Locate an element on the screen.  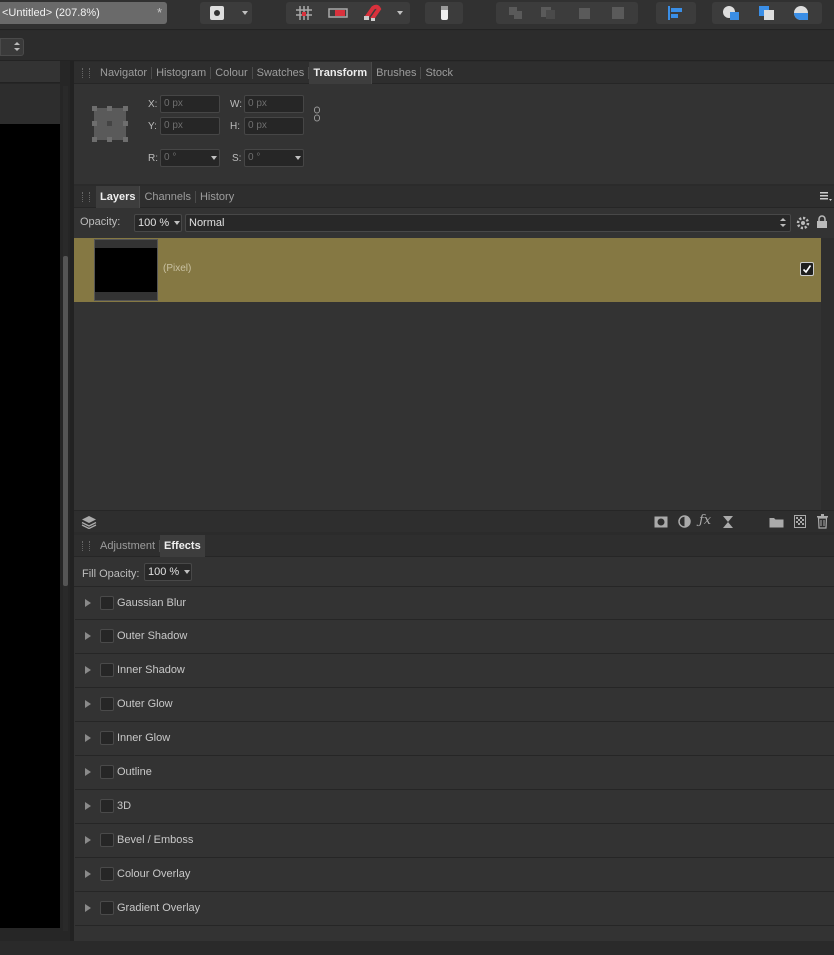
tab-adjustment: Adjustment is located at coordinates (128, 545).